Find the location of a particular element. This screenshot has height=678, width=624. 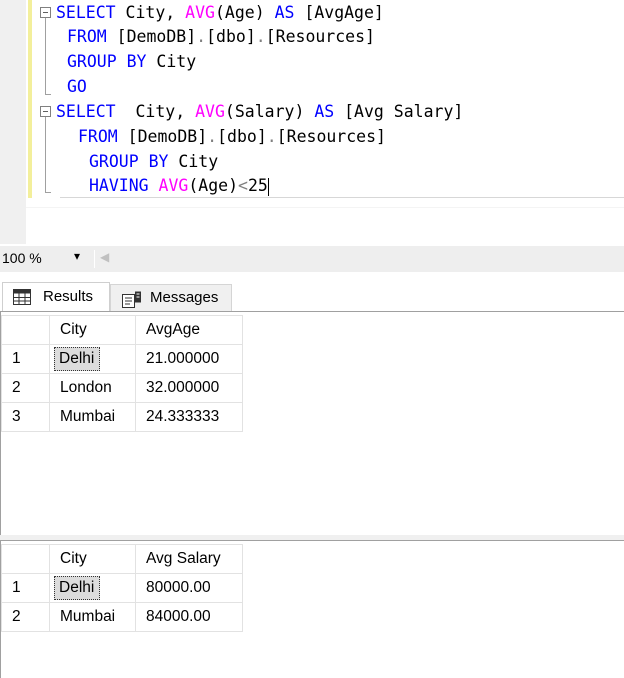

tab-label: Results is located at coordinates (68, 296).